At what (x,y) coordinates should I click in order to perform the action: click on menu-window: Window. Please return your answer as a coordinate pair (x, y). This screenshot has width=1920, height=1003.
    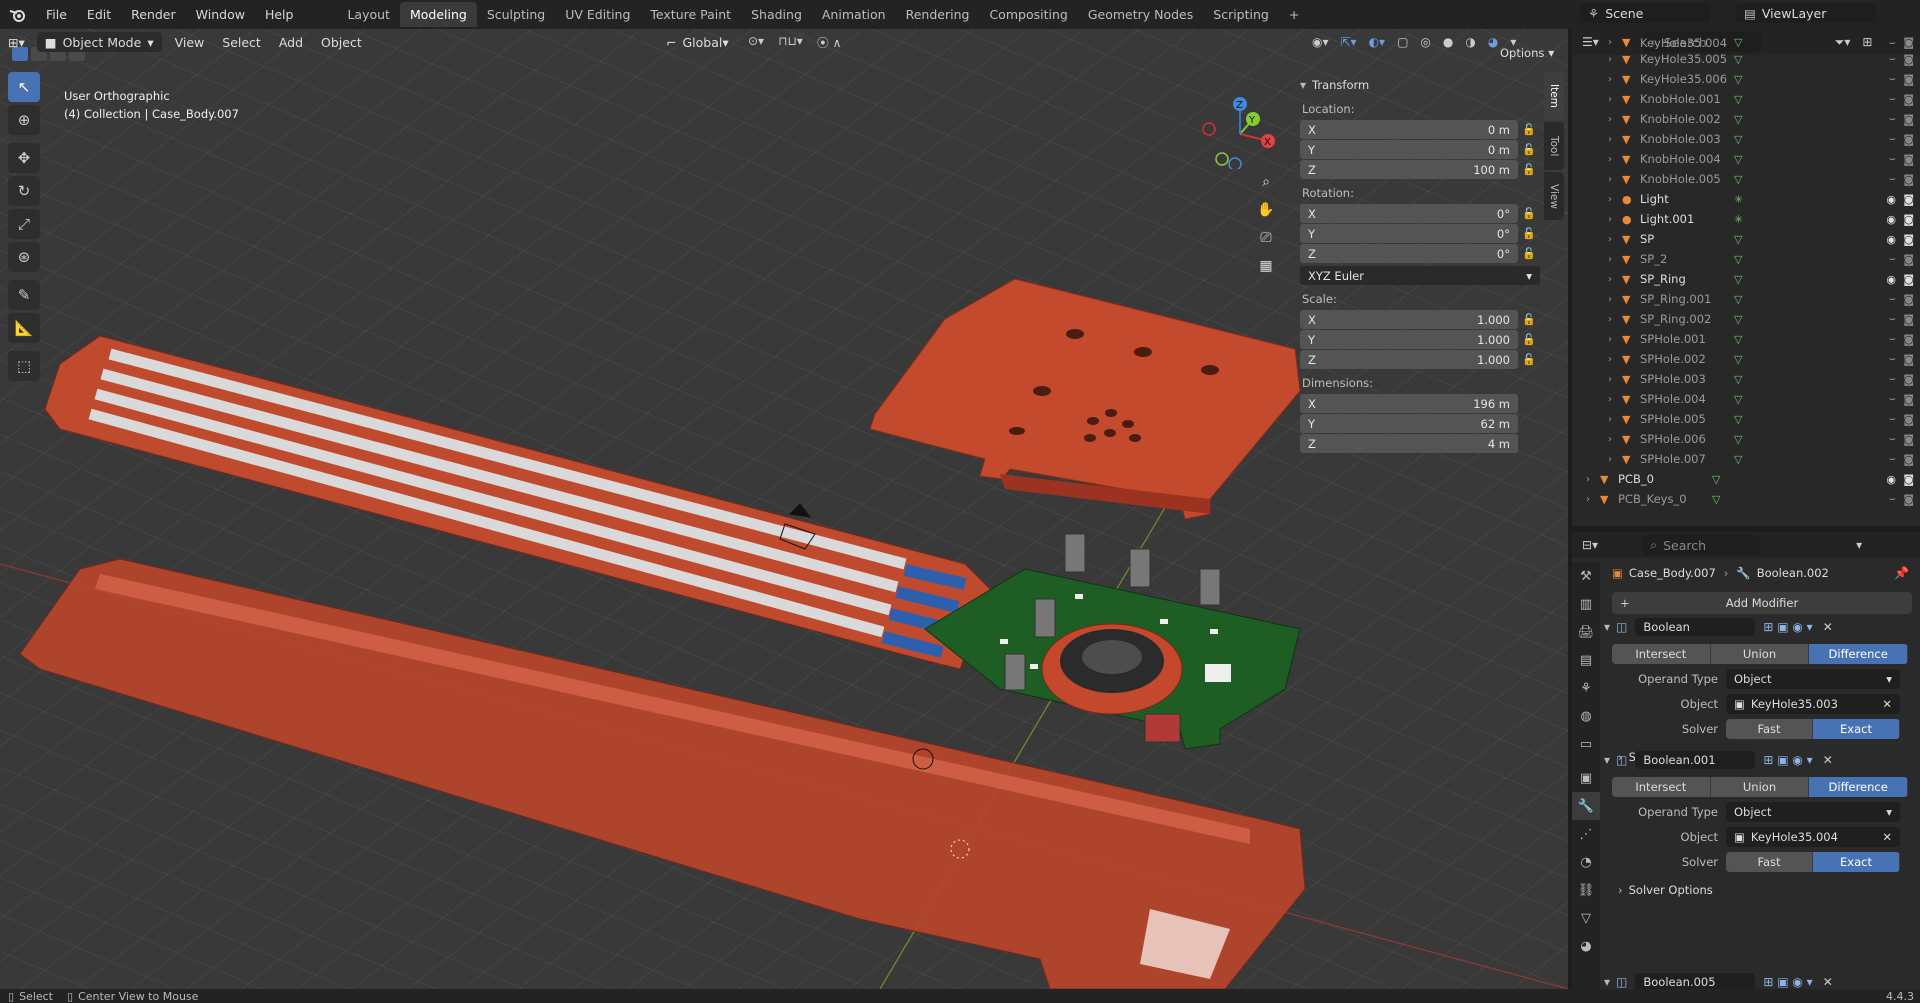
    Looking at the image, I should click on (220, 14).